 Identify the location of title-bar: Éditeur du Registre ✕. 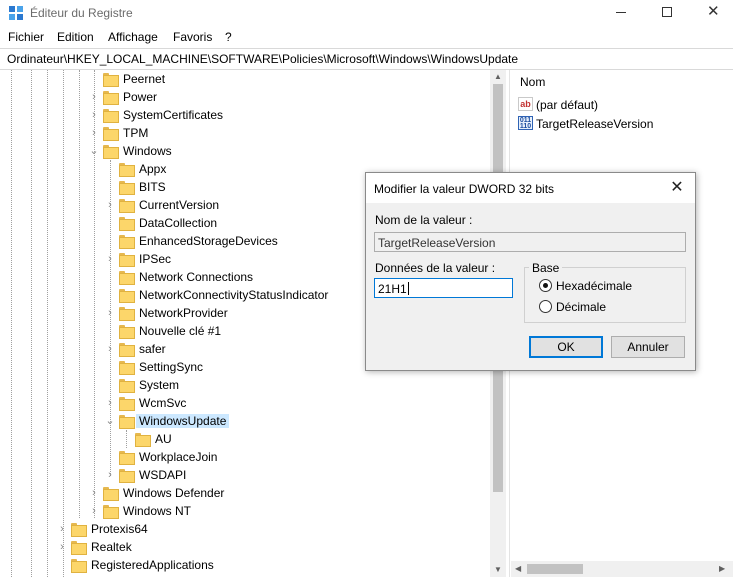
(366, 13).